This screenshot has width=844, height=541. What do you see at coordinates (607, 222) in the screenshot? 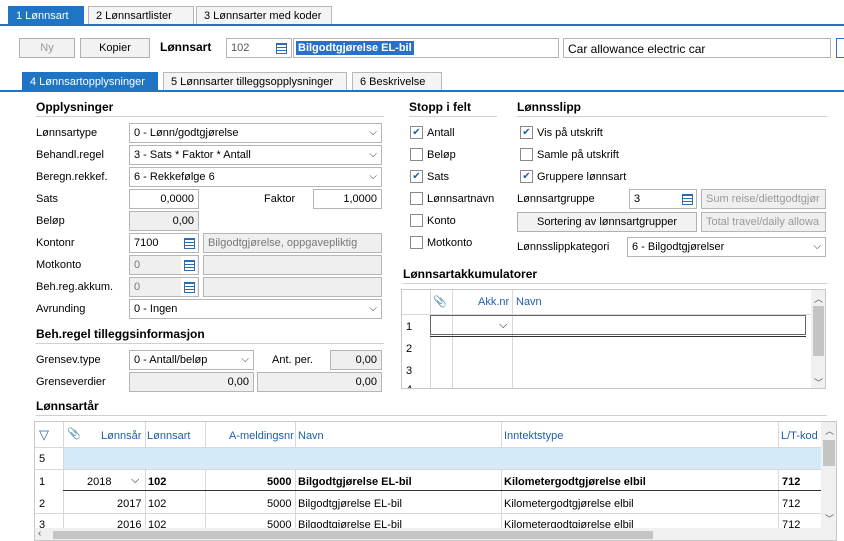
I see `sortering-button: Sortering av lønnsartgrupper` at bounding box center [607, 222].